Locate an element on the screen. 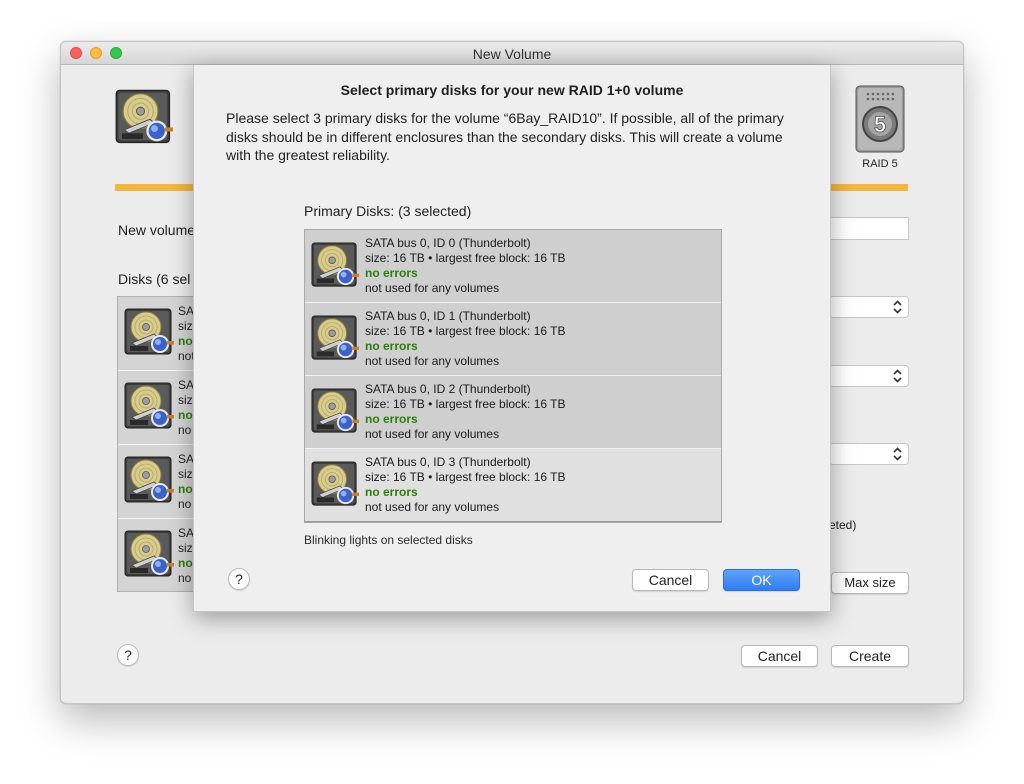 The image size is (1024, 784). raid-level-select is located at coordinates (869, 307).